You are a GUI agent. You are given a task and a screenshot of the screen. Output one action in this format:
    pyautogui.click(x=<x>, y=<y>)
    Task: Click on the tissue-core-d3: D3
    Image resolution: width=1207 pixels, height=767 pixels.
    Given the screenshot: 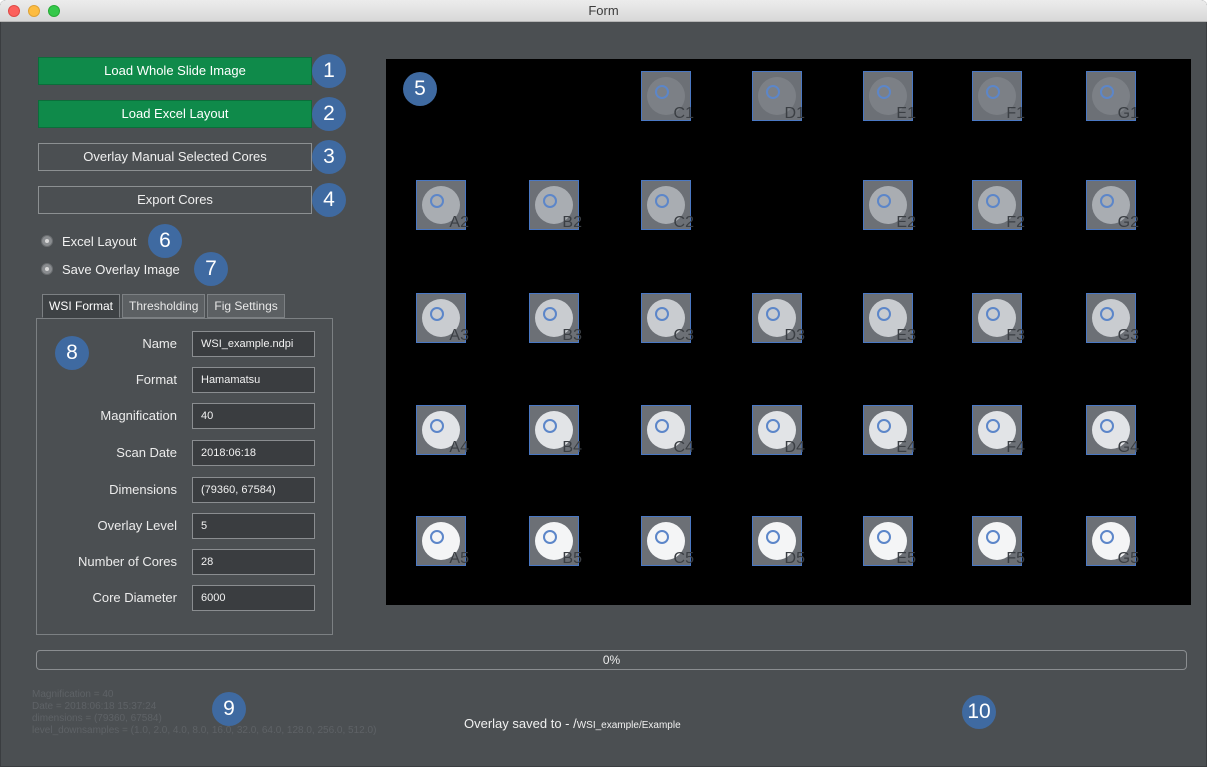 What is the action you would take?
    pyautogui.click(x=778, y=318)
    